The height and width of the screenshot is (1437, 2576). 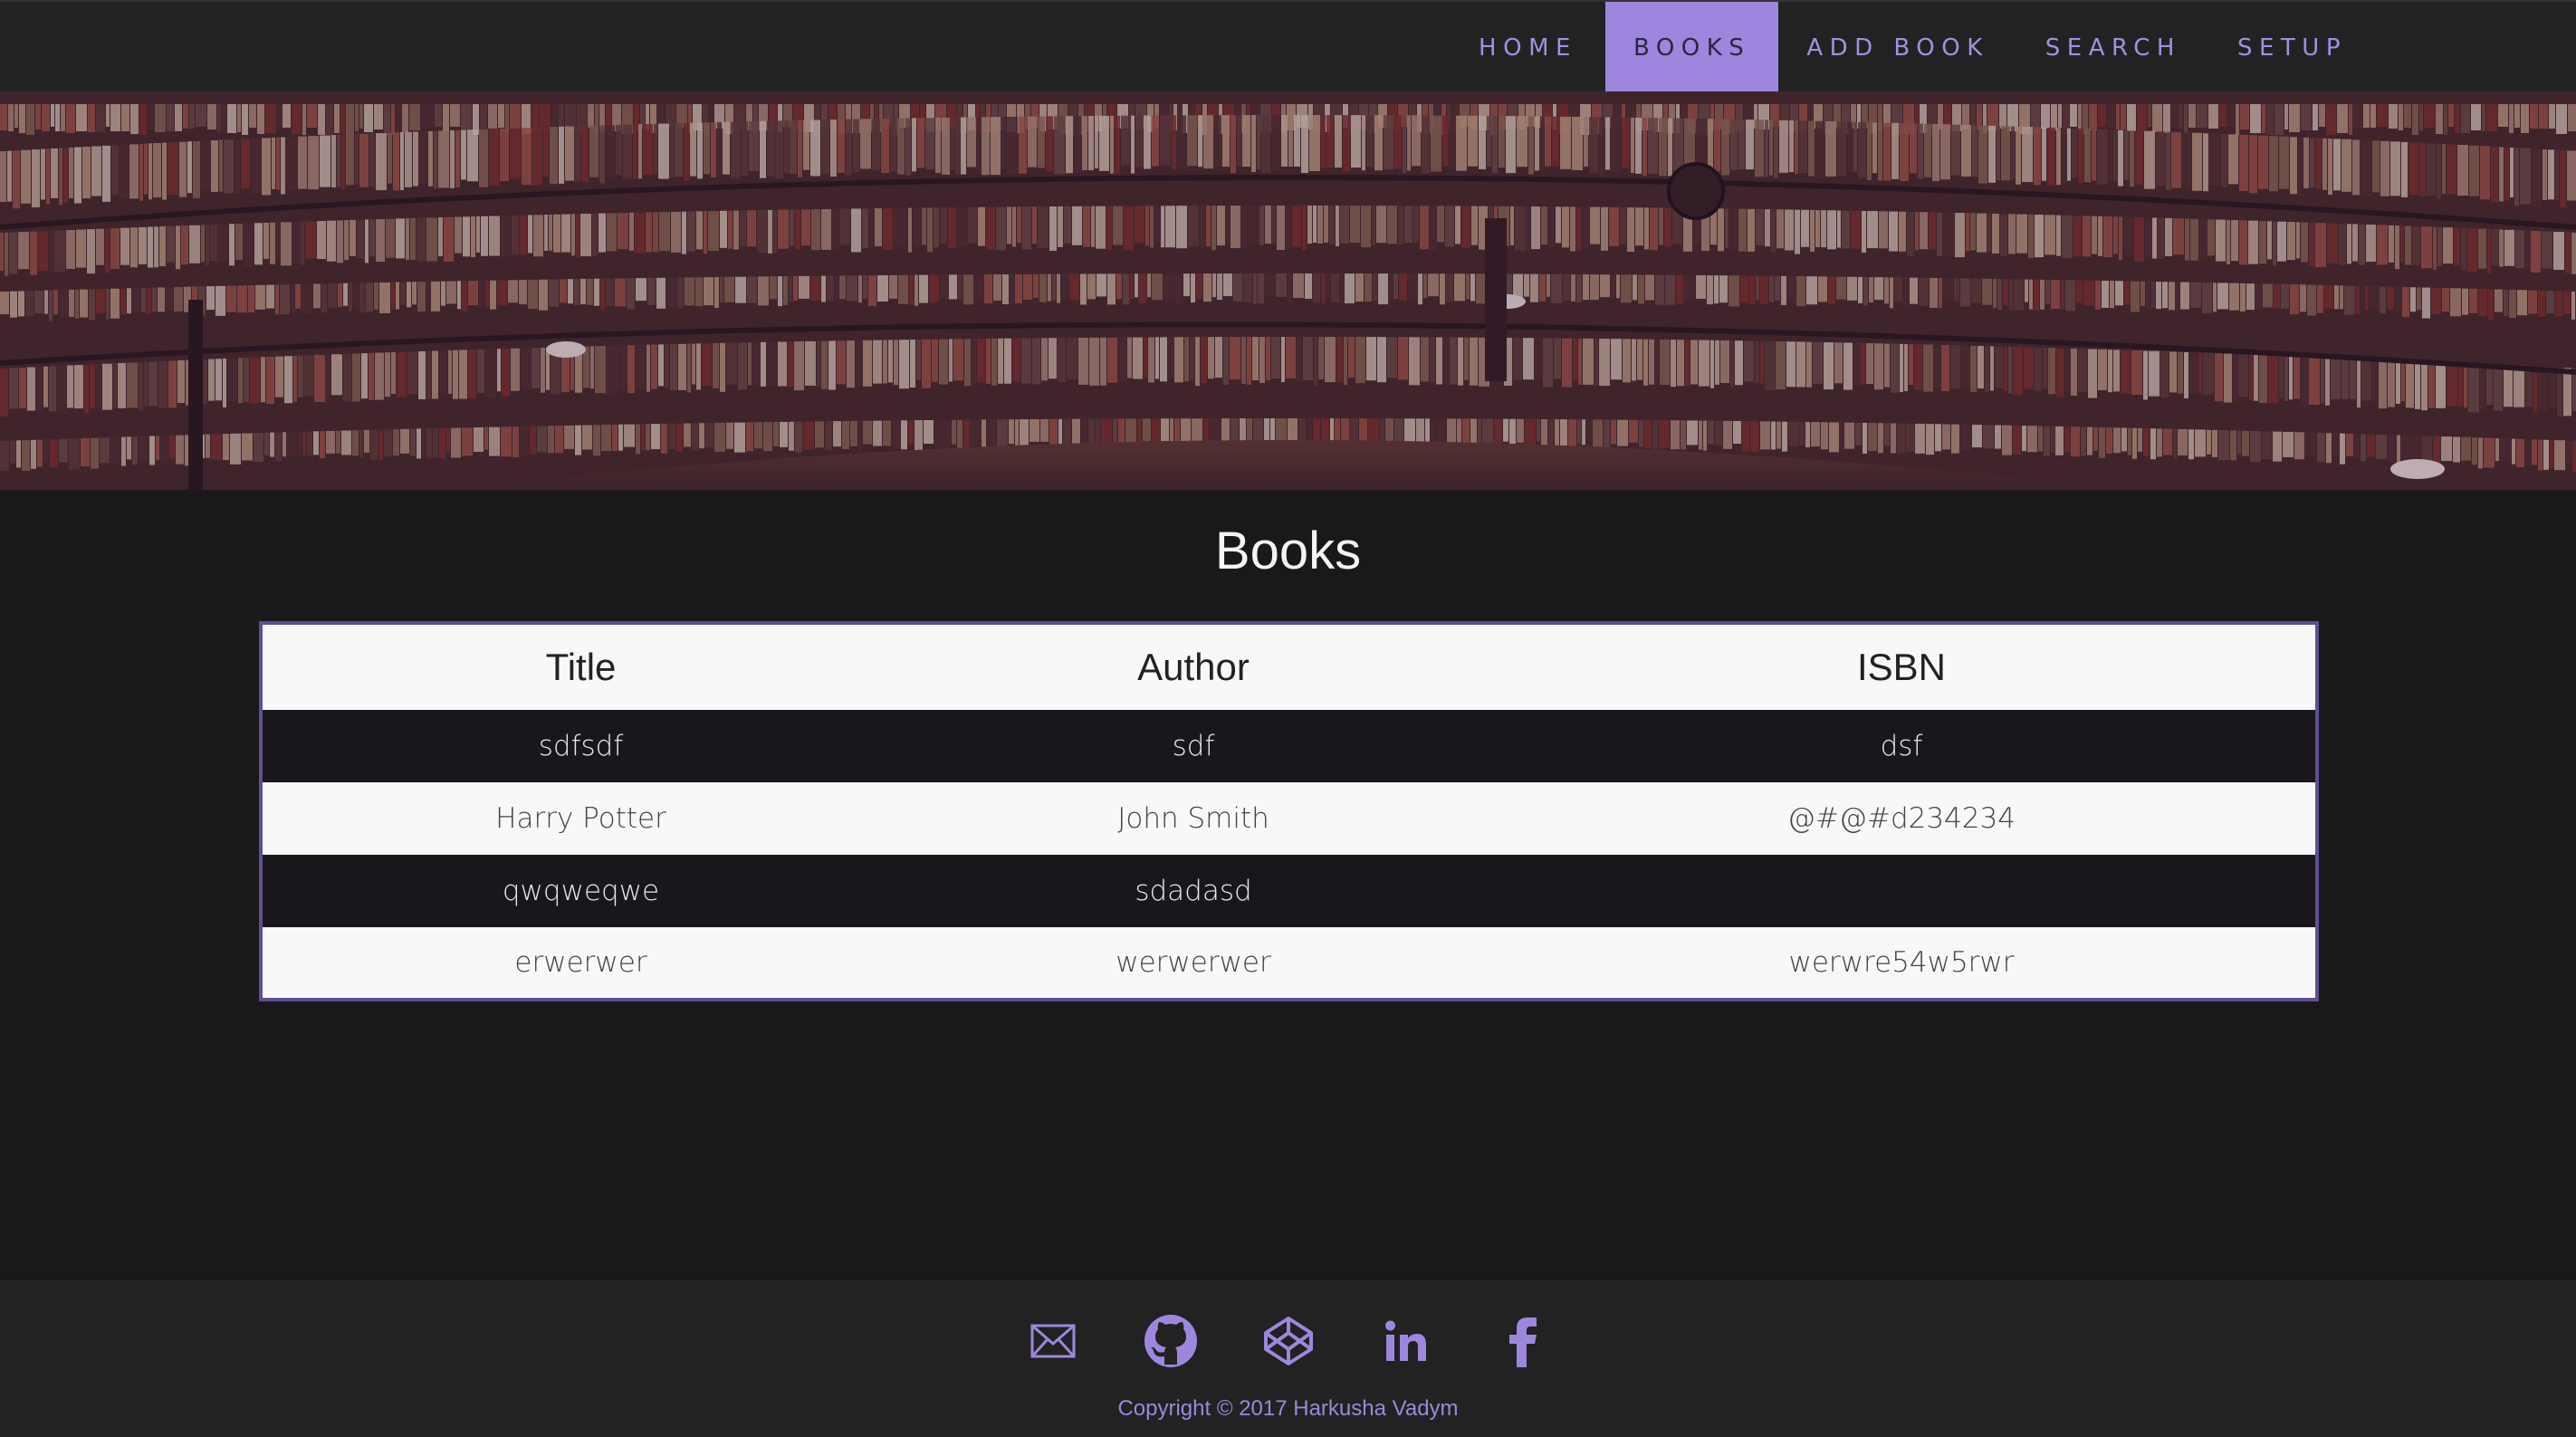 I want to click on codepen-icon, so click(x=1288, y=1341).